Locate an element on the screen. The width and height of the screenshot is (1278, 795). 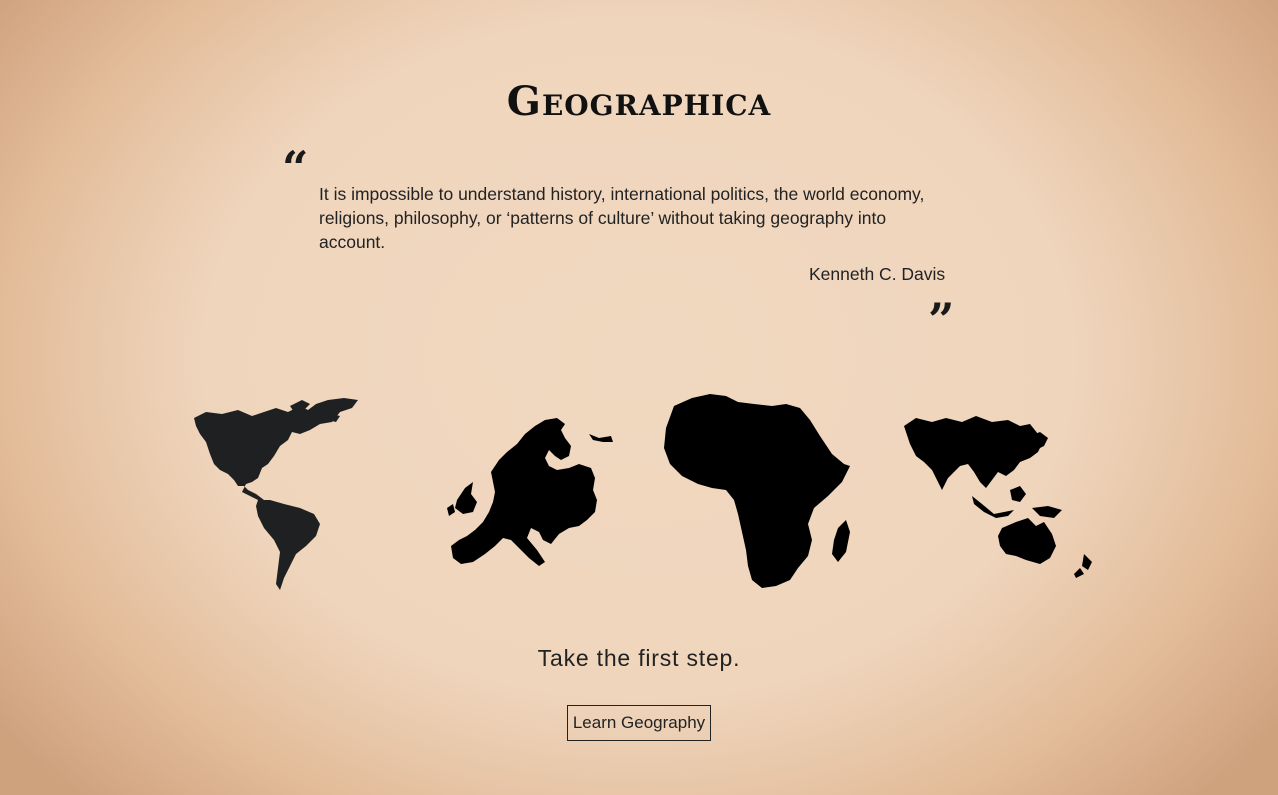
quote-author: Kenneth C. Davis is located at coordinates (877, 274).